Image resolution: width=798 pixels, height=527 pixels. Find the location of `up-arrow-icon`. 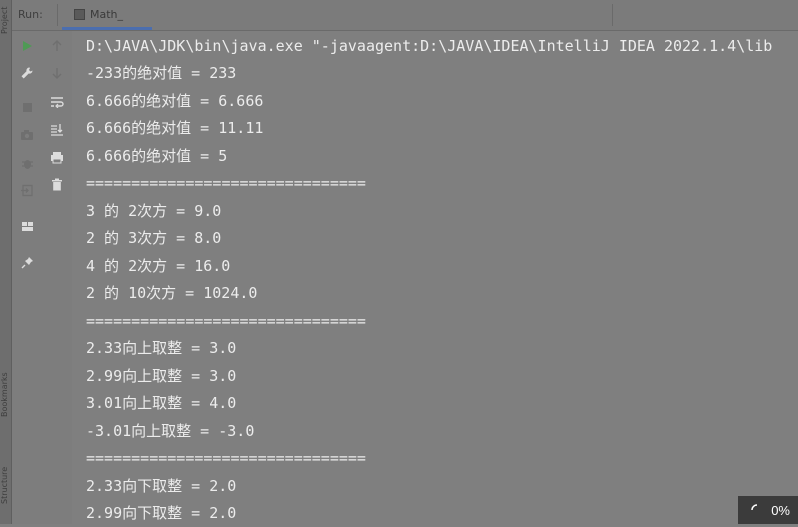

up-arrow-icon is located at coordinates (57, 46).